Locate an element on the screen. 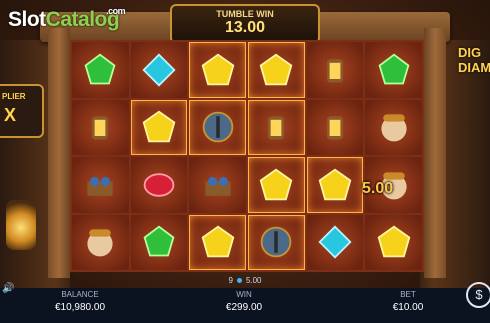 This screenshot has height=323, width=490. pickaxe-icon is located at coordinates (276, 242).